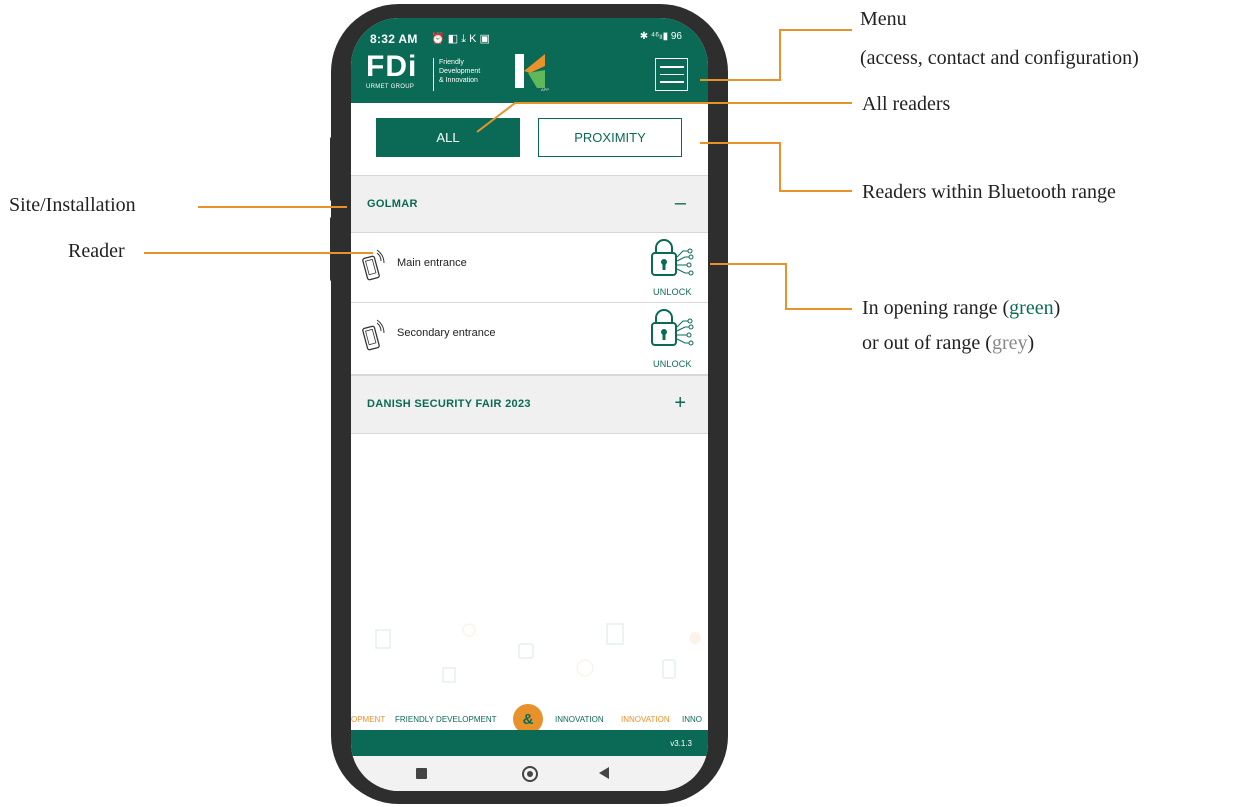 Image resolution: width=1243 pixels, height=807 pixels. Describe the element at coordinates (883, 19) in the screenshot. I see `menu-annotation: Menu` at that location.